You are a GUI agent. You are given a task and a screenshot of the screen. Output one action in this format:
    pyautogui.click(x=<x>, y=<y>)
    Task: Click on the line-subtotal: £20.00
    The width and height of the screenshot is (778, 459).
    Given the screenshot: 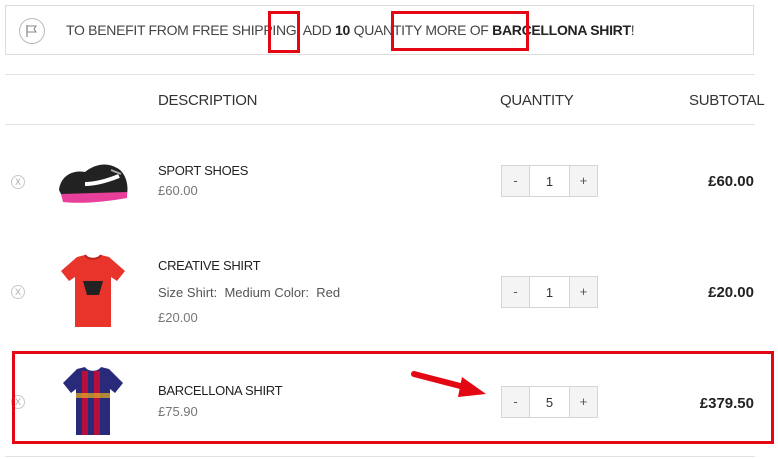 What is the action you would take?
    pyautogui.click(x=731, y=292)
    